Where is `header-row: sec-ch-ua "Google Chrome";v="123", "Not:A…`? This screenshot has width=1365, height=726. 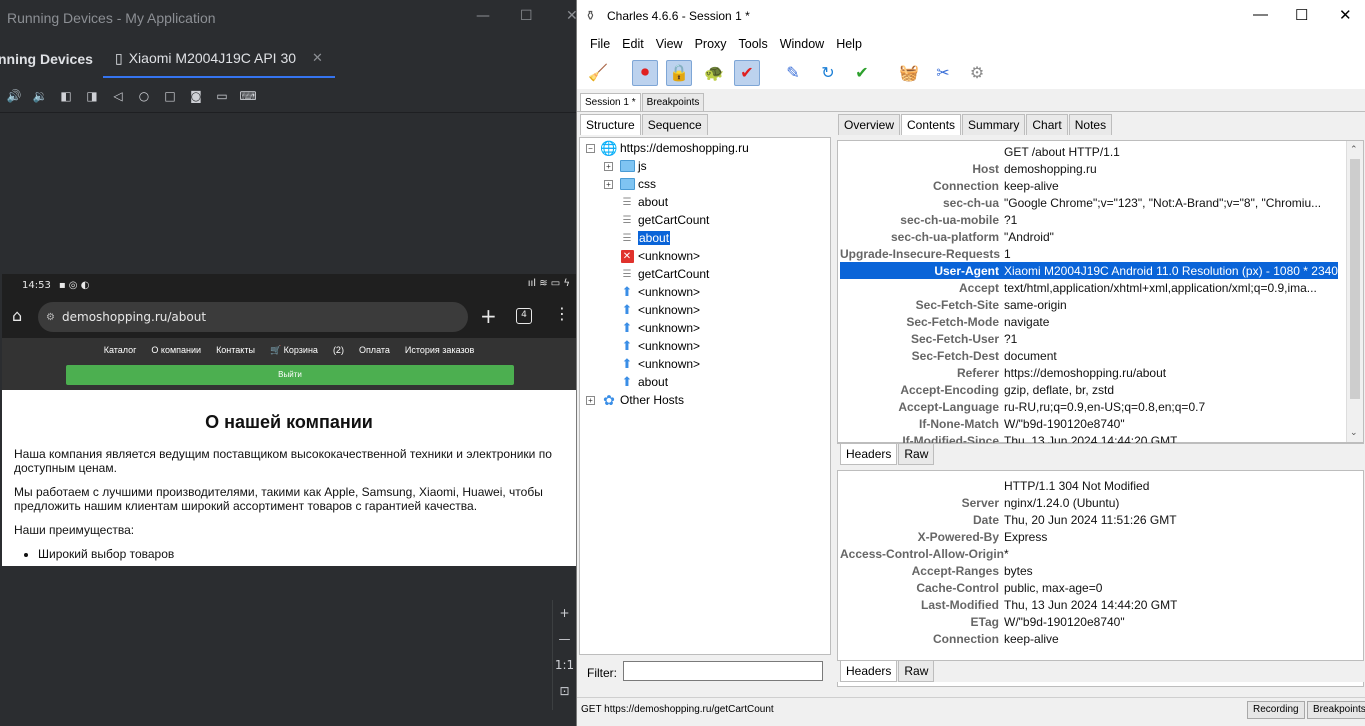 header-row: sec-ch-ua "Google Chrome";v="123", "Not:A… is located at coordinates (1089, 202).